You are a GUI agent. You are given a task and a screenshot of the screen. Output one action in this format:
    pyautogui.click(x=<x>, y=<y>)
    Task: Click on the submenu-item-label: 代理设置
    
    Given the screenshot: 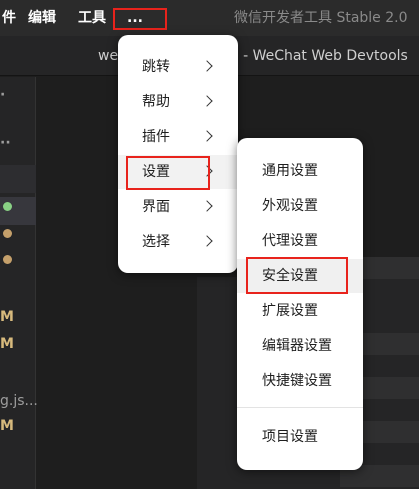 What is the action you would take?
    pyautogui.click(x=290, y=241)
    